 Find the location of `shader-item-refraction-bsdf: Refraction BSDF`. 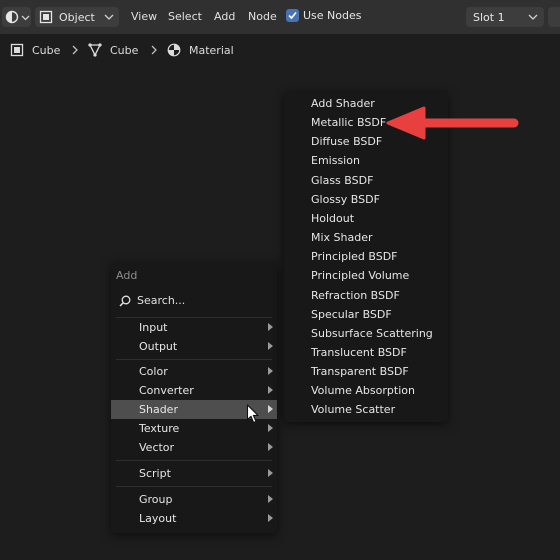

shader-item-refraction-bsdf: Refraction BSDF is located at coordinates (366, 295).